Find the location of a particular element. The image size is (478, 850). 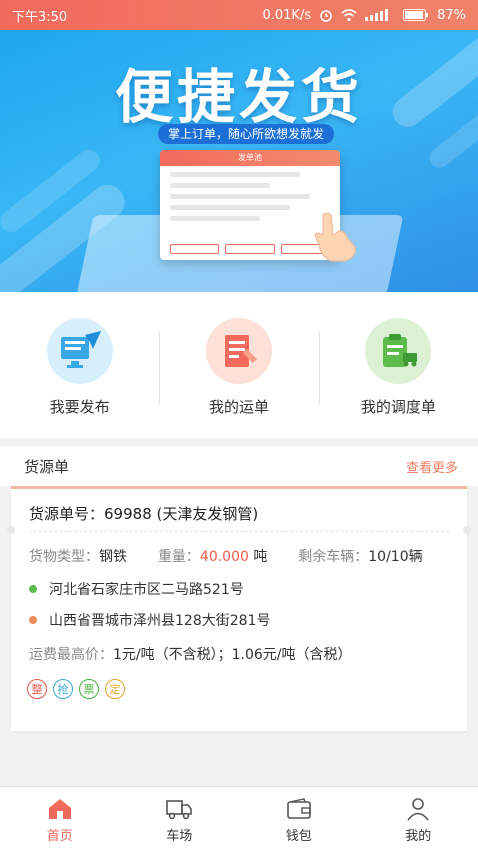

dispatch-icon is located at coordinates (398, 351).